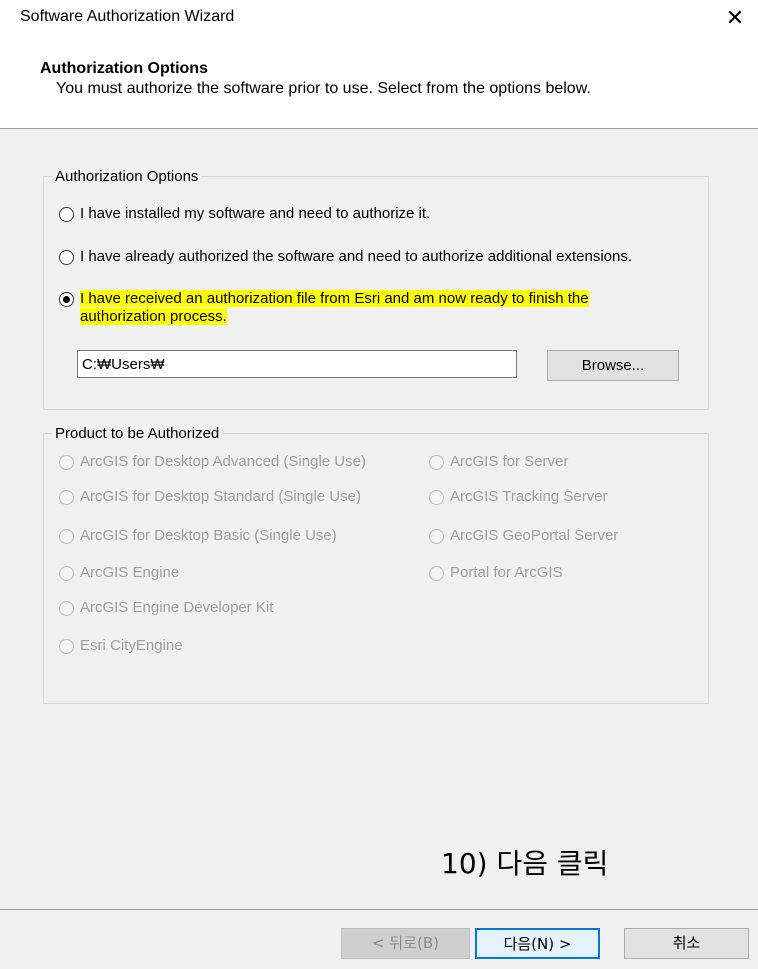  I want to click on radio-additional-extensions, so click(66, 257).